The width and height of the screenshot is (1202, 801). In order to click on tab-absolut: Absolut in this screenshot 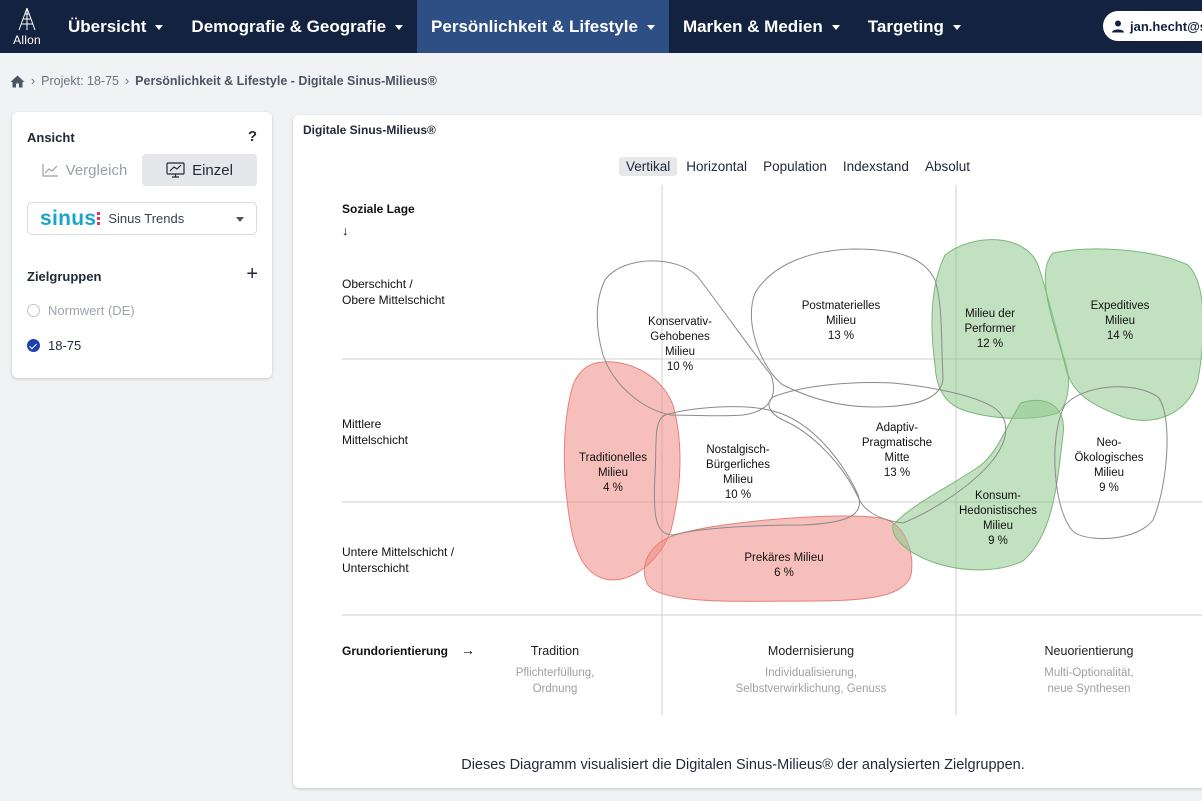, I will do `click(947, 166)`.